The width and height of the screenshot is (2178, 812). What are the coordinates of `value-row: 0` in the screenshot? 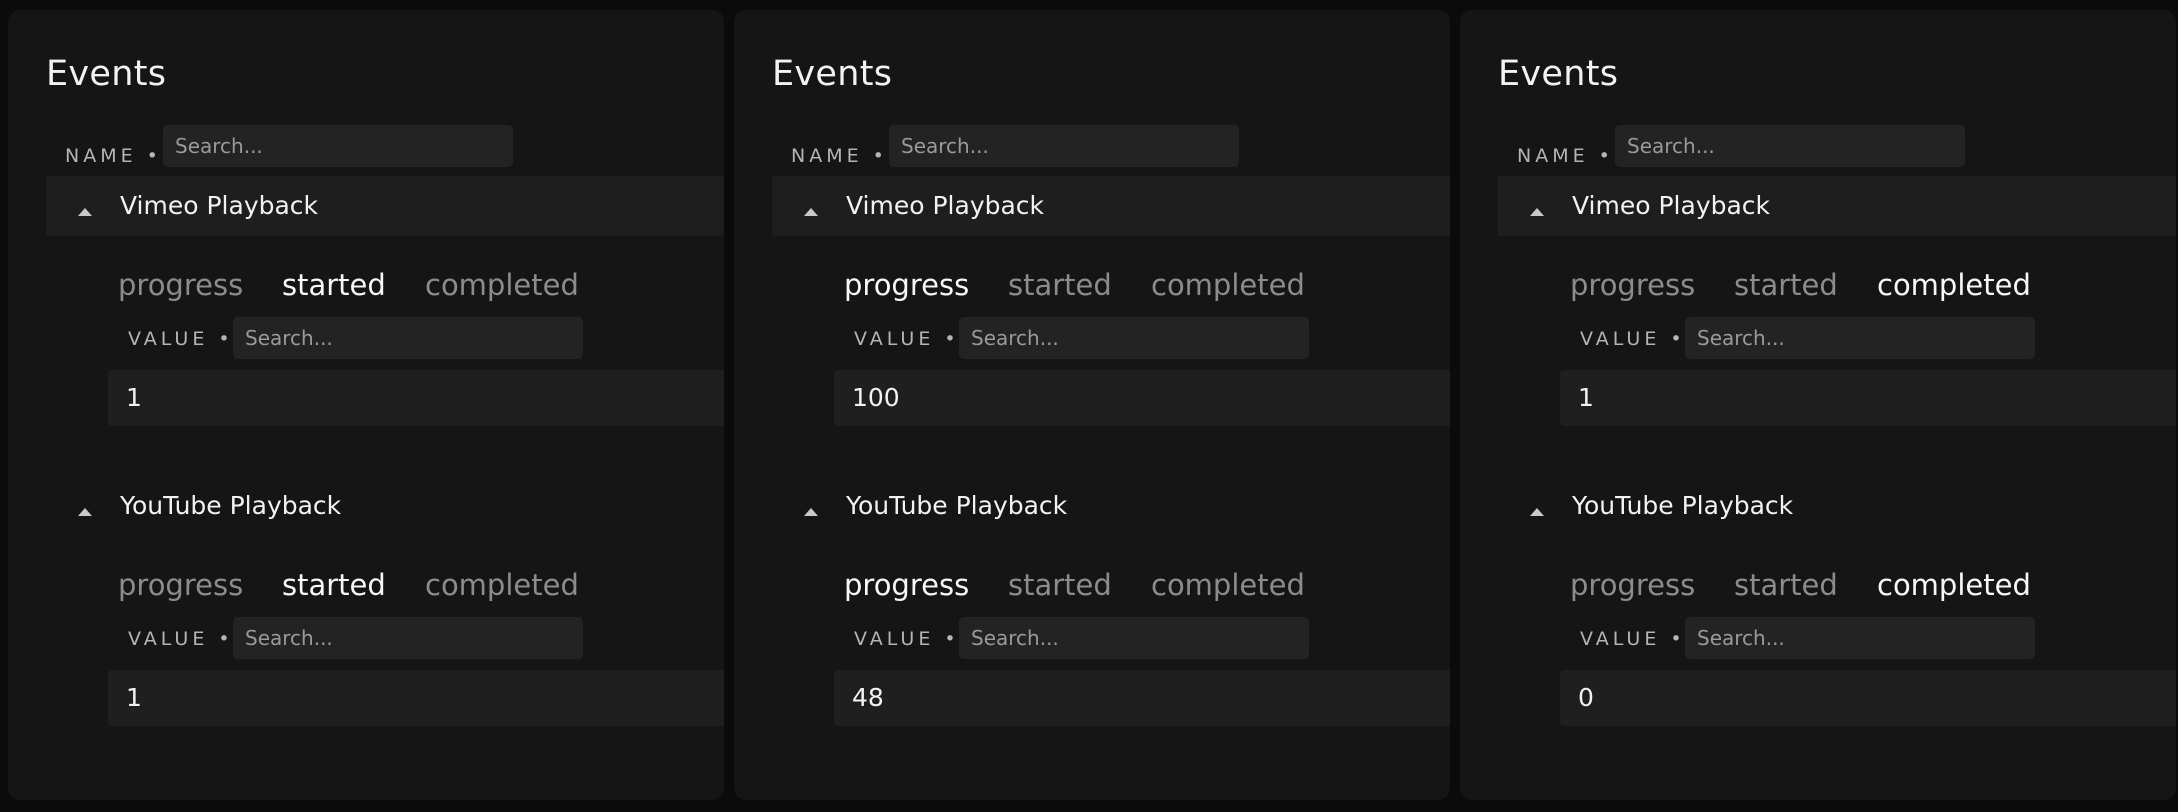 It's located at (1868, 698).